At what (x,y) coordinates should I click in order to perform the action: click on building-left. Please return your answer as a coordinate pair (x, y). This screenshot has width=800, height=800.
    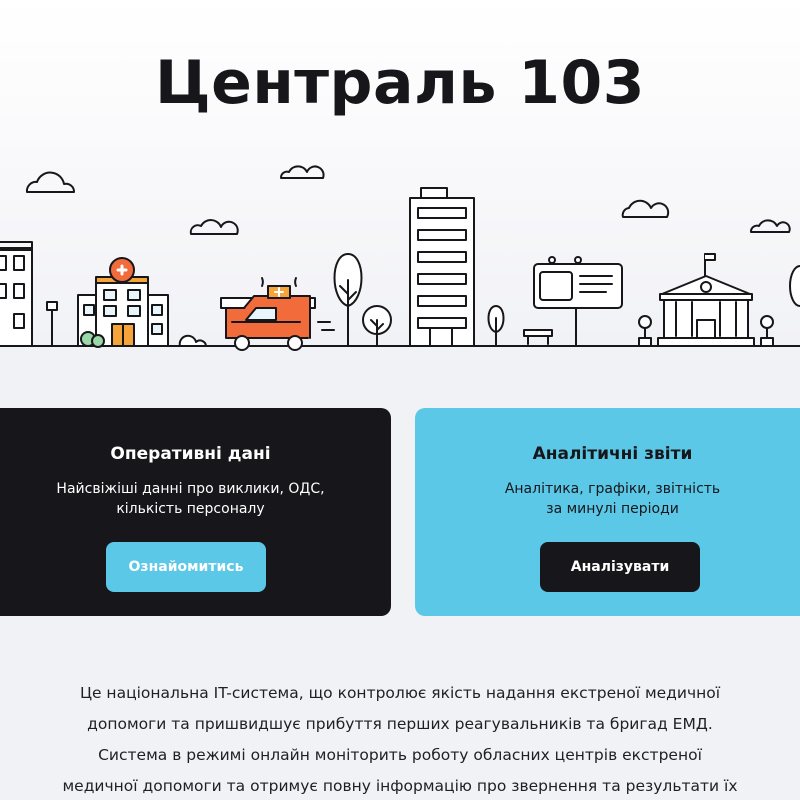
    Looking at the image, I should click on (16, 294).